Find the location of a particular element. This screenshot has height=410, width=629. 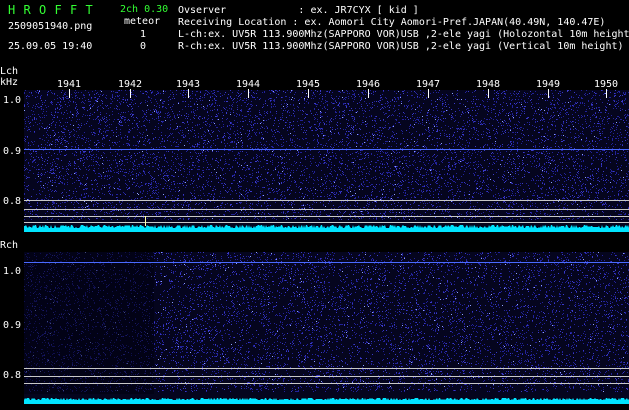

meteor-count-l: 1 is located at coordinates (143, 34).